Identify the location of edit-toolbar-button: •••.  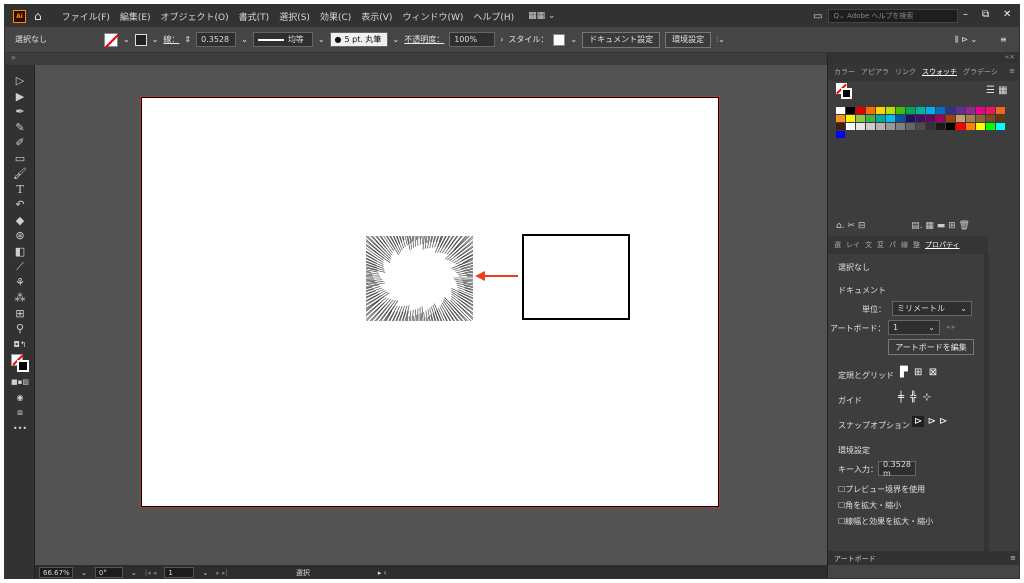
(20, 429).